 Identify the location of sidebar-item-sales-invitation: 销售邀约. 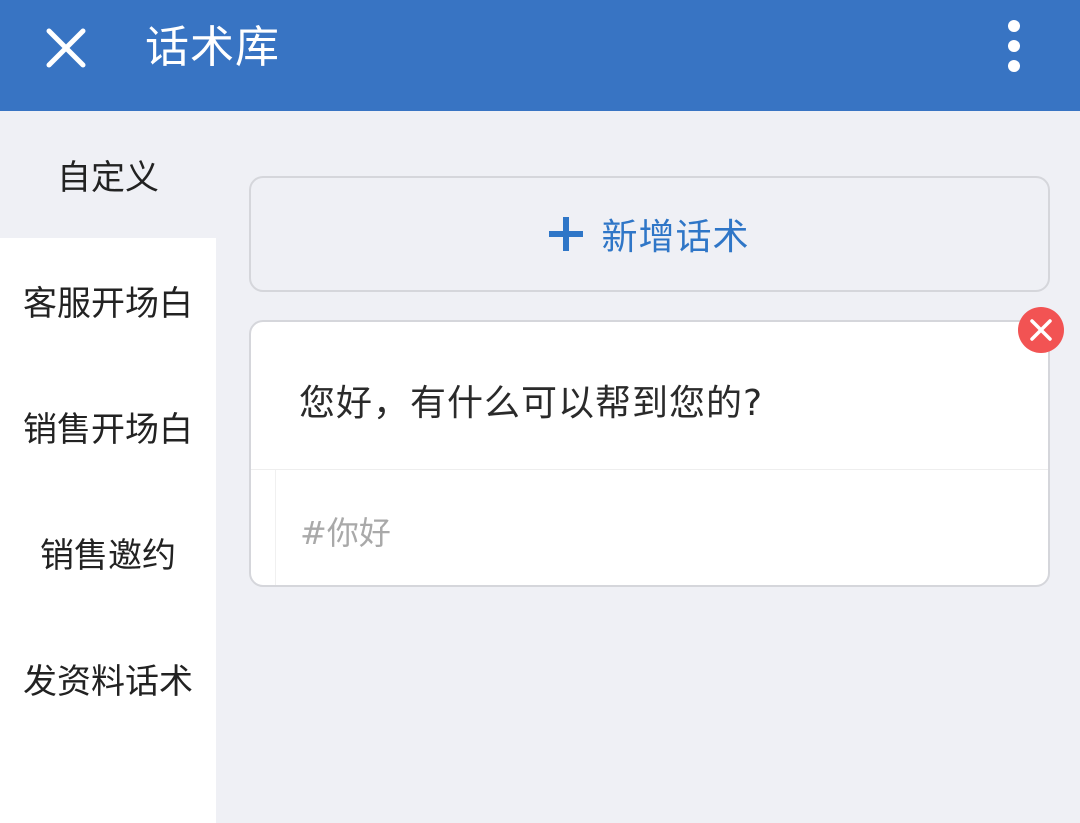
(108, 552).